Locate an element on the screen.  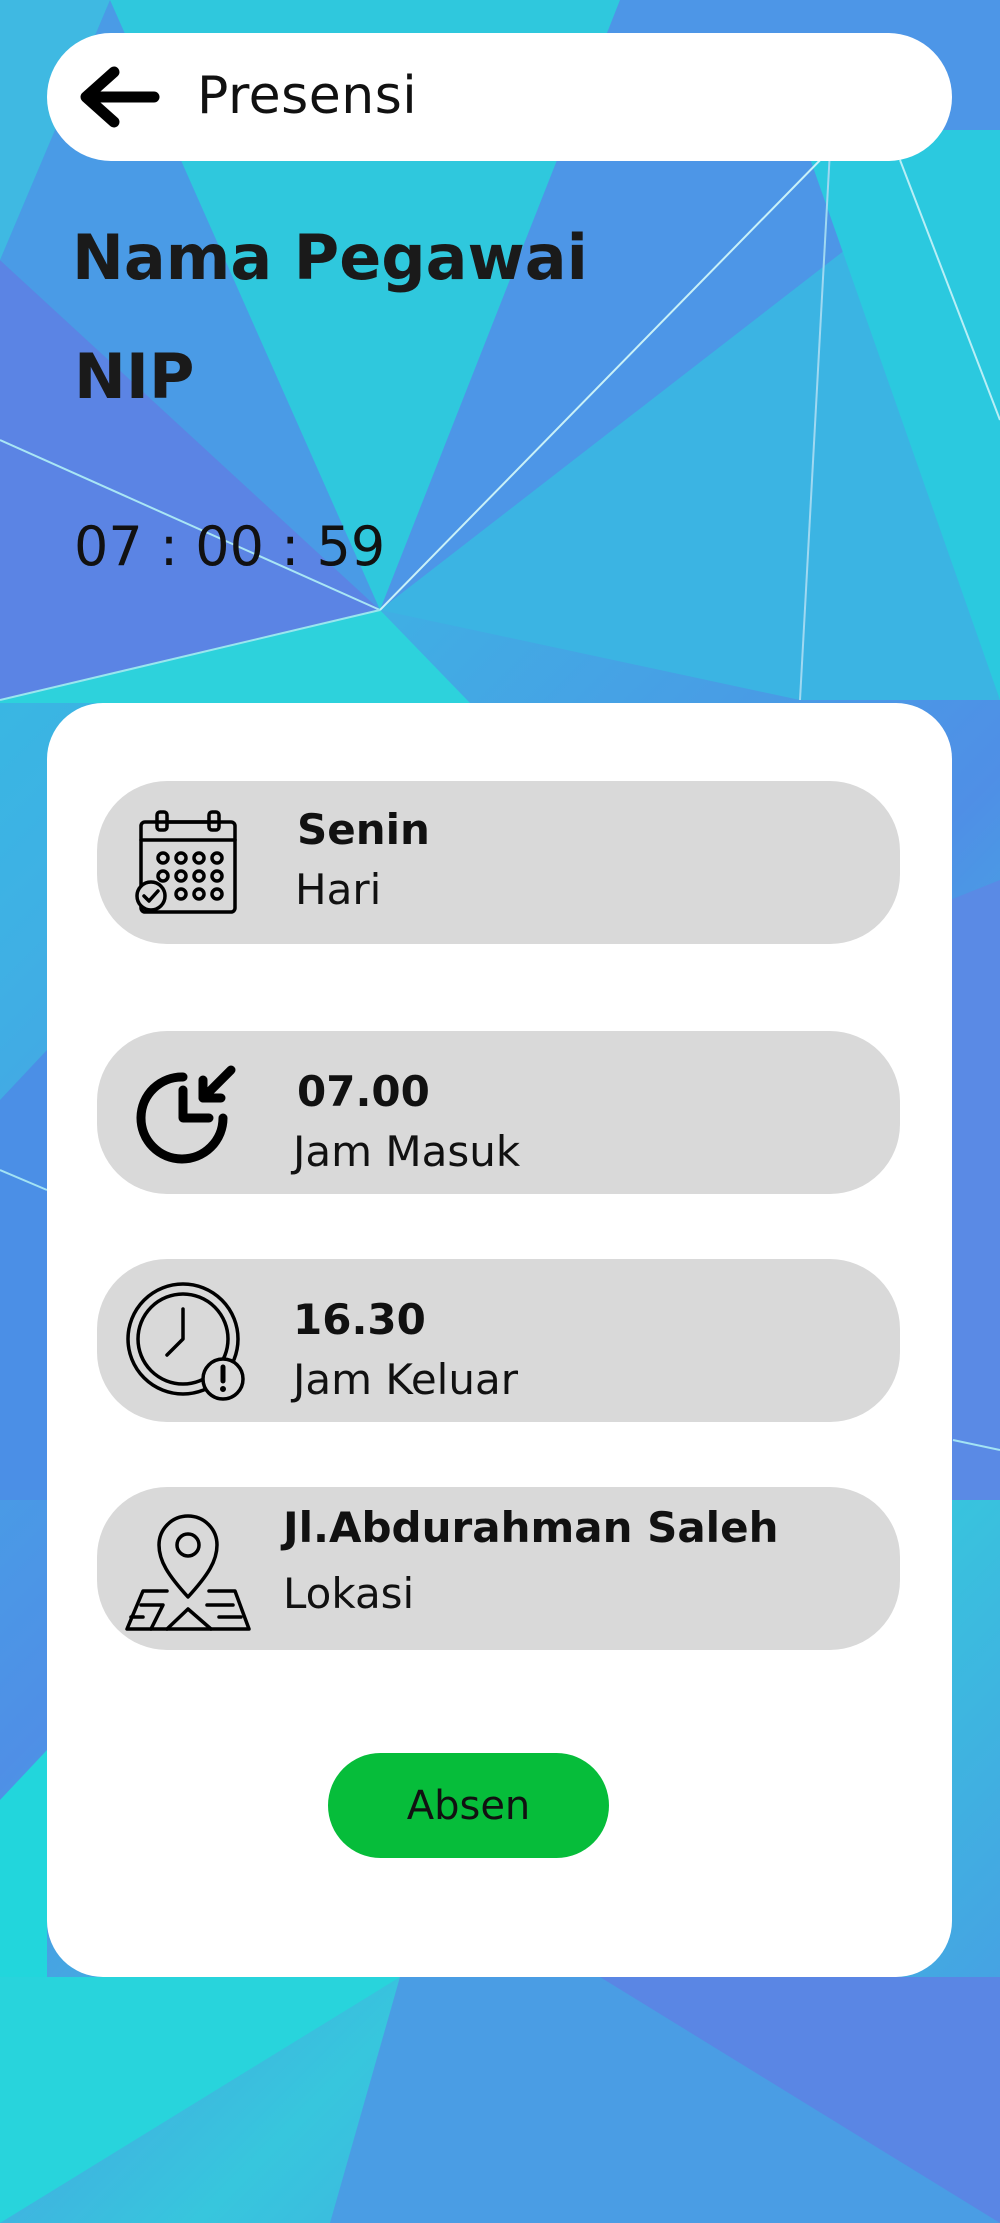
clock-alert-icon is located at coordinates (187, 1343).